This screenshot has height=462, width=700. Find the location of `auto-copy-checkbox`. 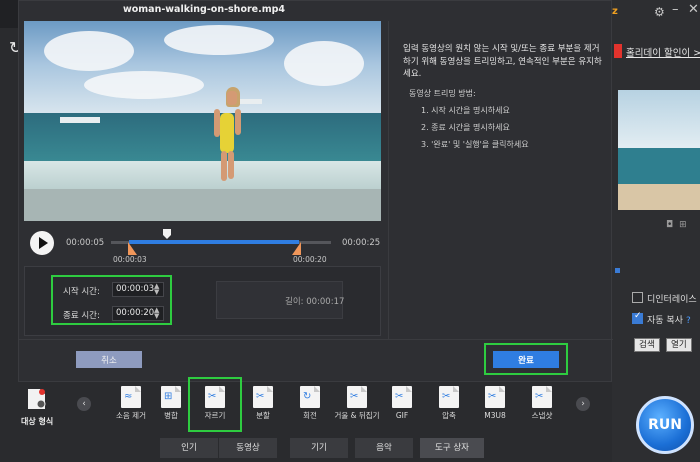

auto-copy-checkbox is located at coordinates (637, 317).